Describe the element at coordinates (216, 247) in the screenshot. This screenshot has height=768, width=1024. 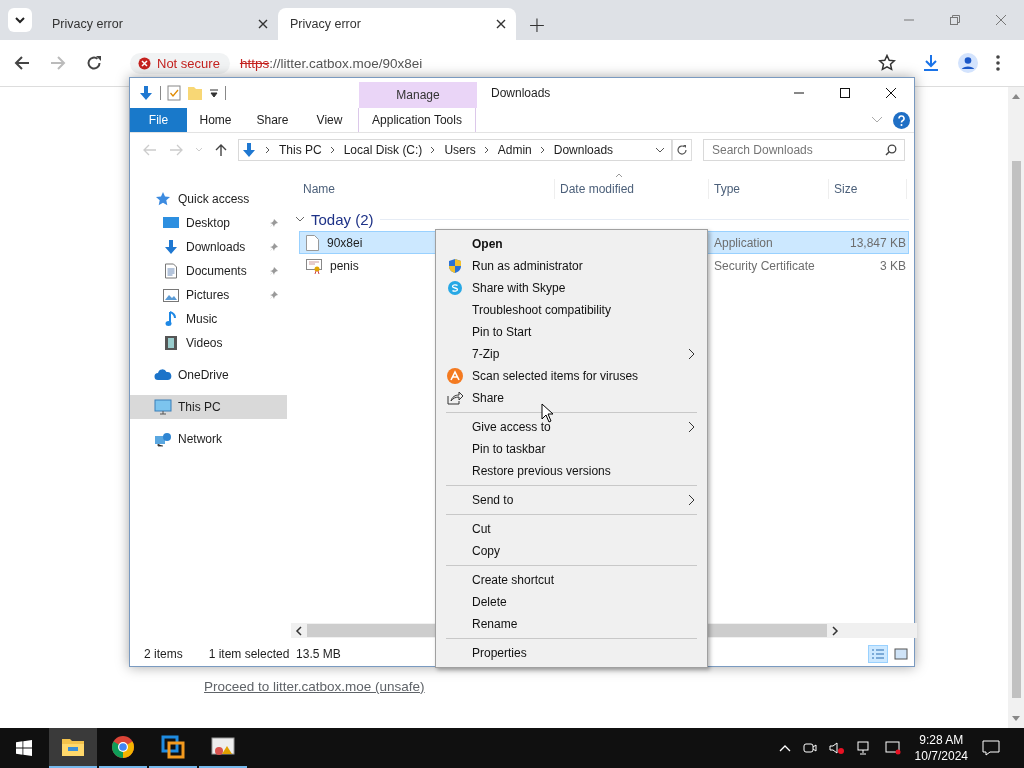
I see `nav-label: Downloads` at that location.